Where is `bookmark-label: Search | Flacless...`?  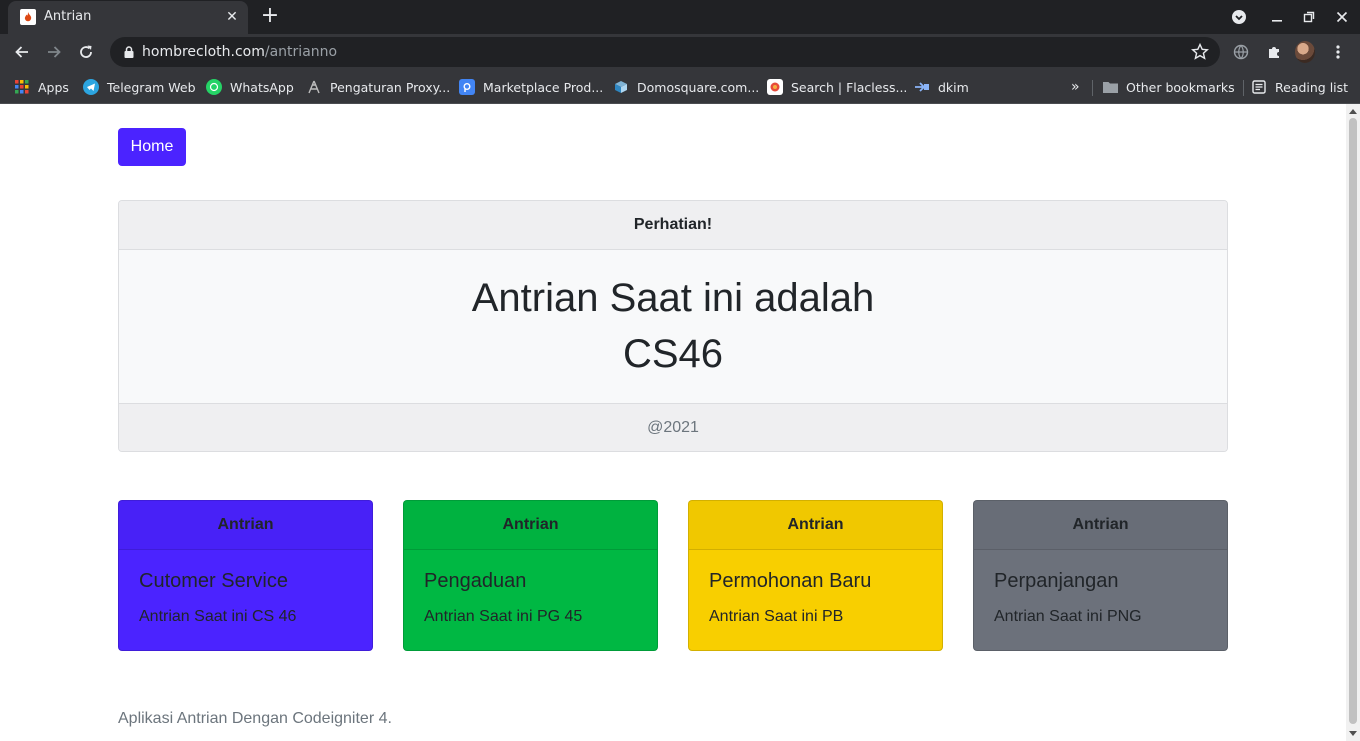 bookmark-label: Search | Flacless... is located at coordinates (849, 87).